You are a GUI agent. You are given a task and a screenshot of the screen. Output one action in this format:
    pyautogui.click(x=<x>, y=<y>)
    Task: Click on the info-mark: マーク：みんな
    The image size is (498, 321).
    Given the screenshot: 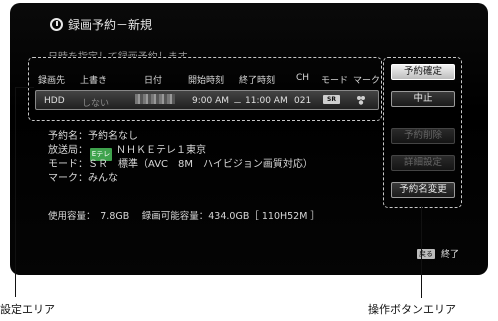 What is the action you would take?
    pyautogui.click(x=83, y=178)
    